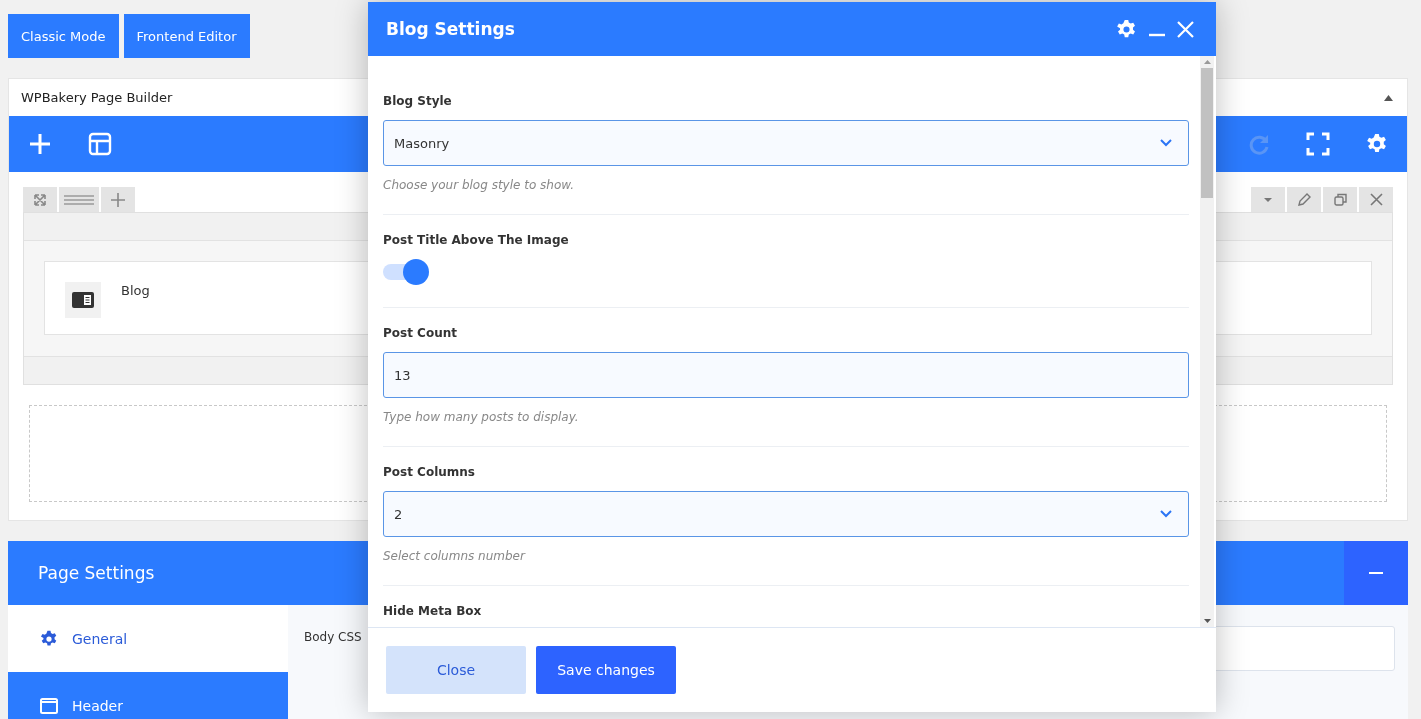 This screenshot has height=719, width=1421. What do you see at coordinates (40, 144) in the screenshot?
I see `add-icon` at bounding box center [40, 144].